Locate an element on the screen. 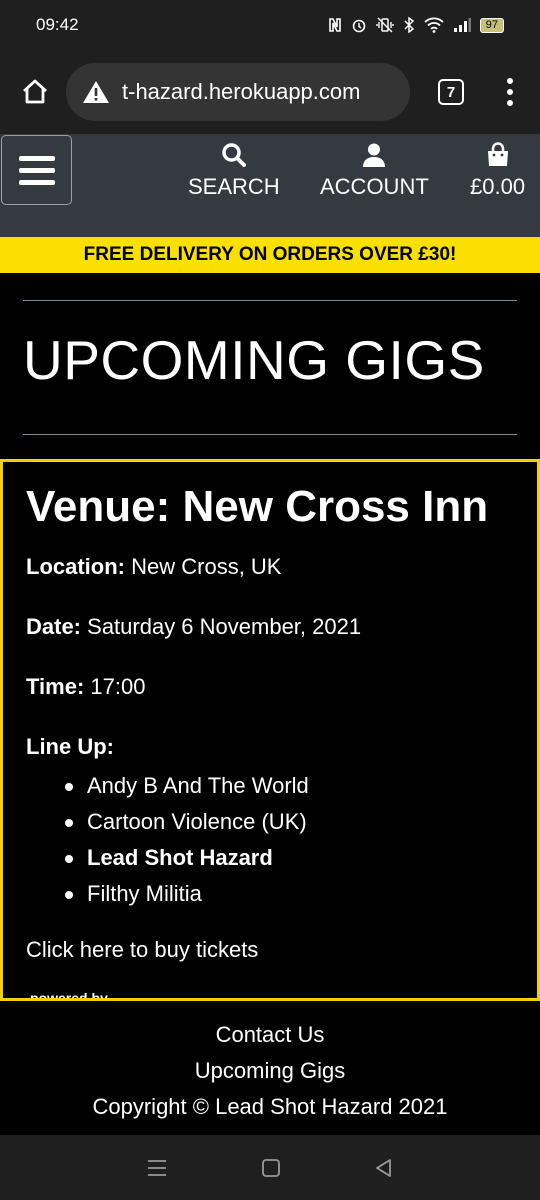  gig-lineup: Line Up: is located at coordinates (70, 747).